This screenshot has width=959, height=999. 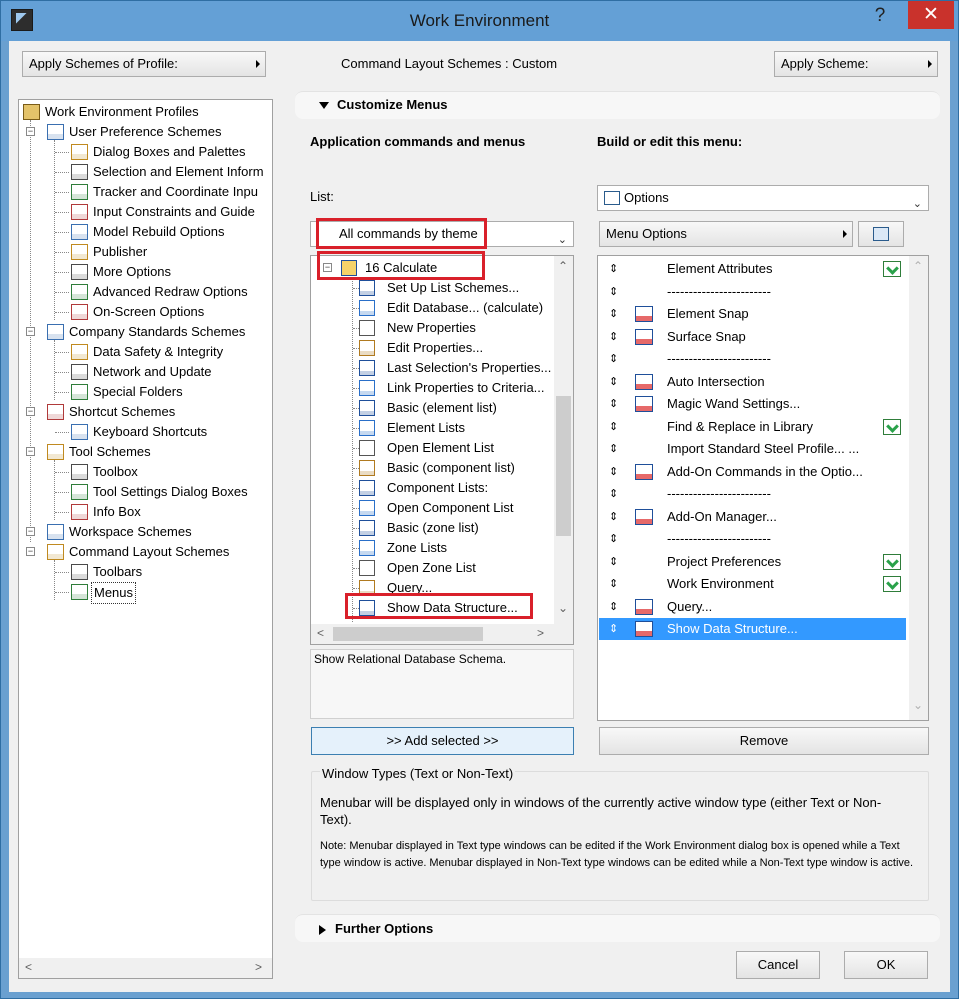 I want to click on tree-item: Dialog Boxes and Palettes, so click(x=171, y=152).